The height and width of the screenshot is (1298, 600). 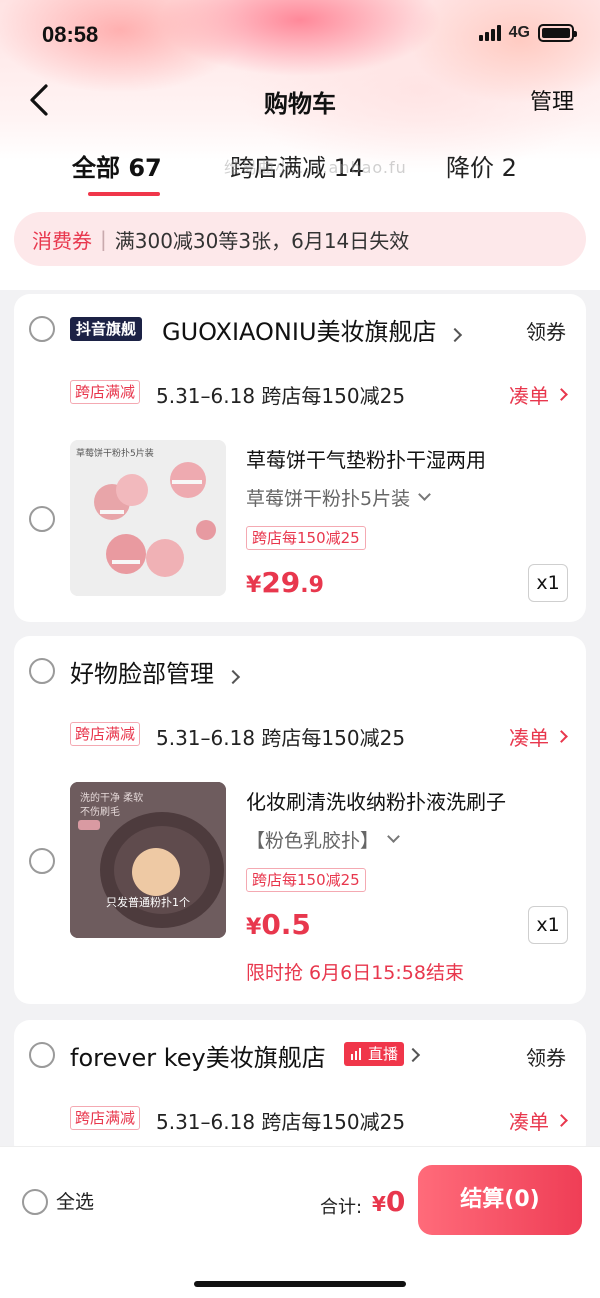 I want to click on total-label: 合计:, so click(x=341, y=1207).